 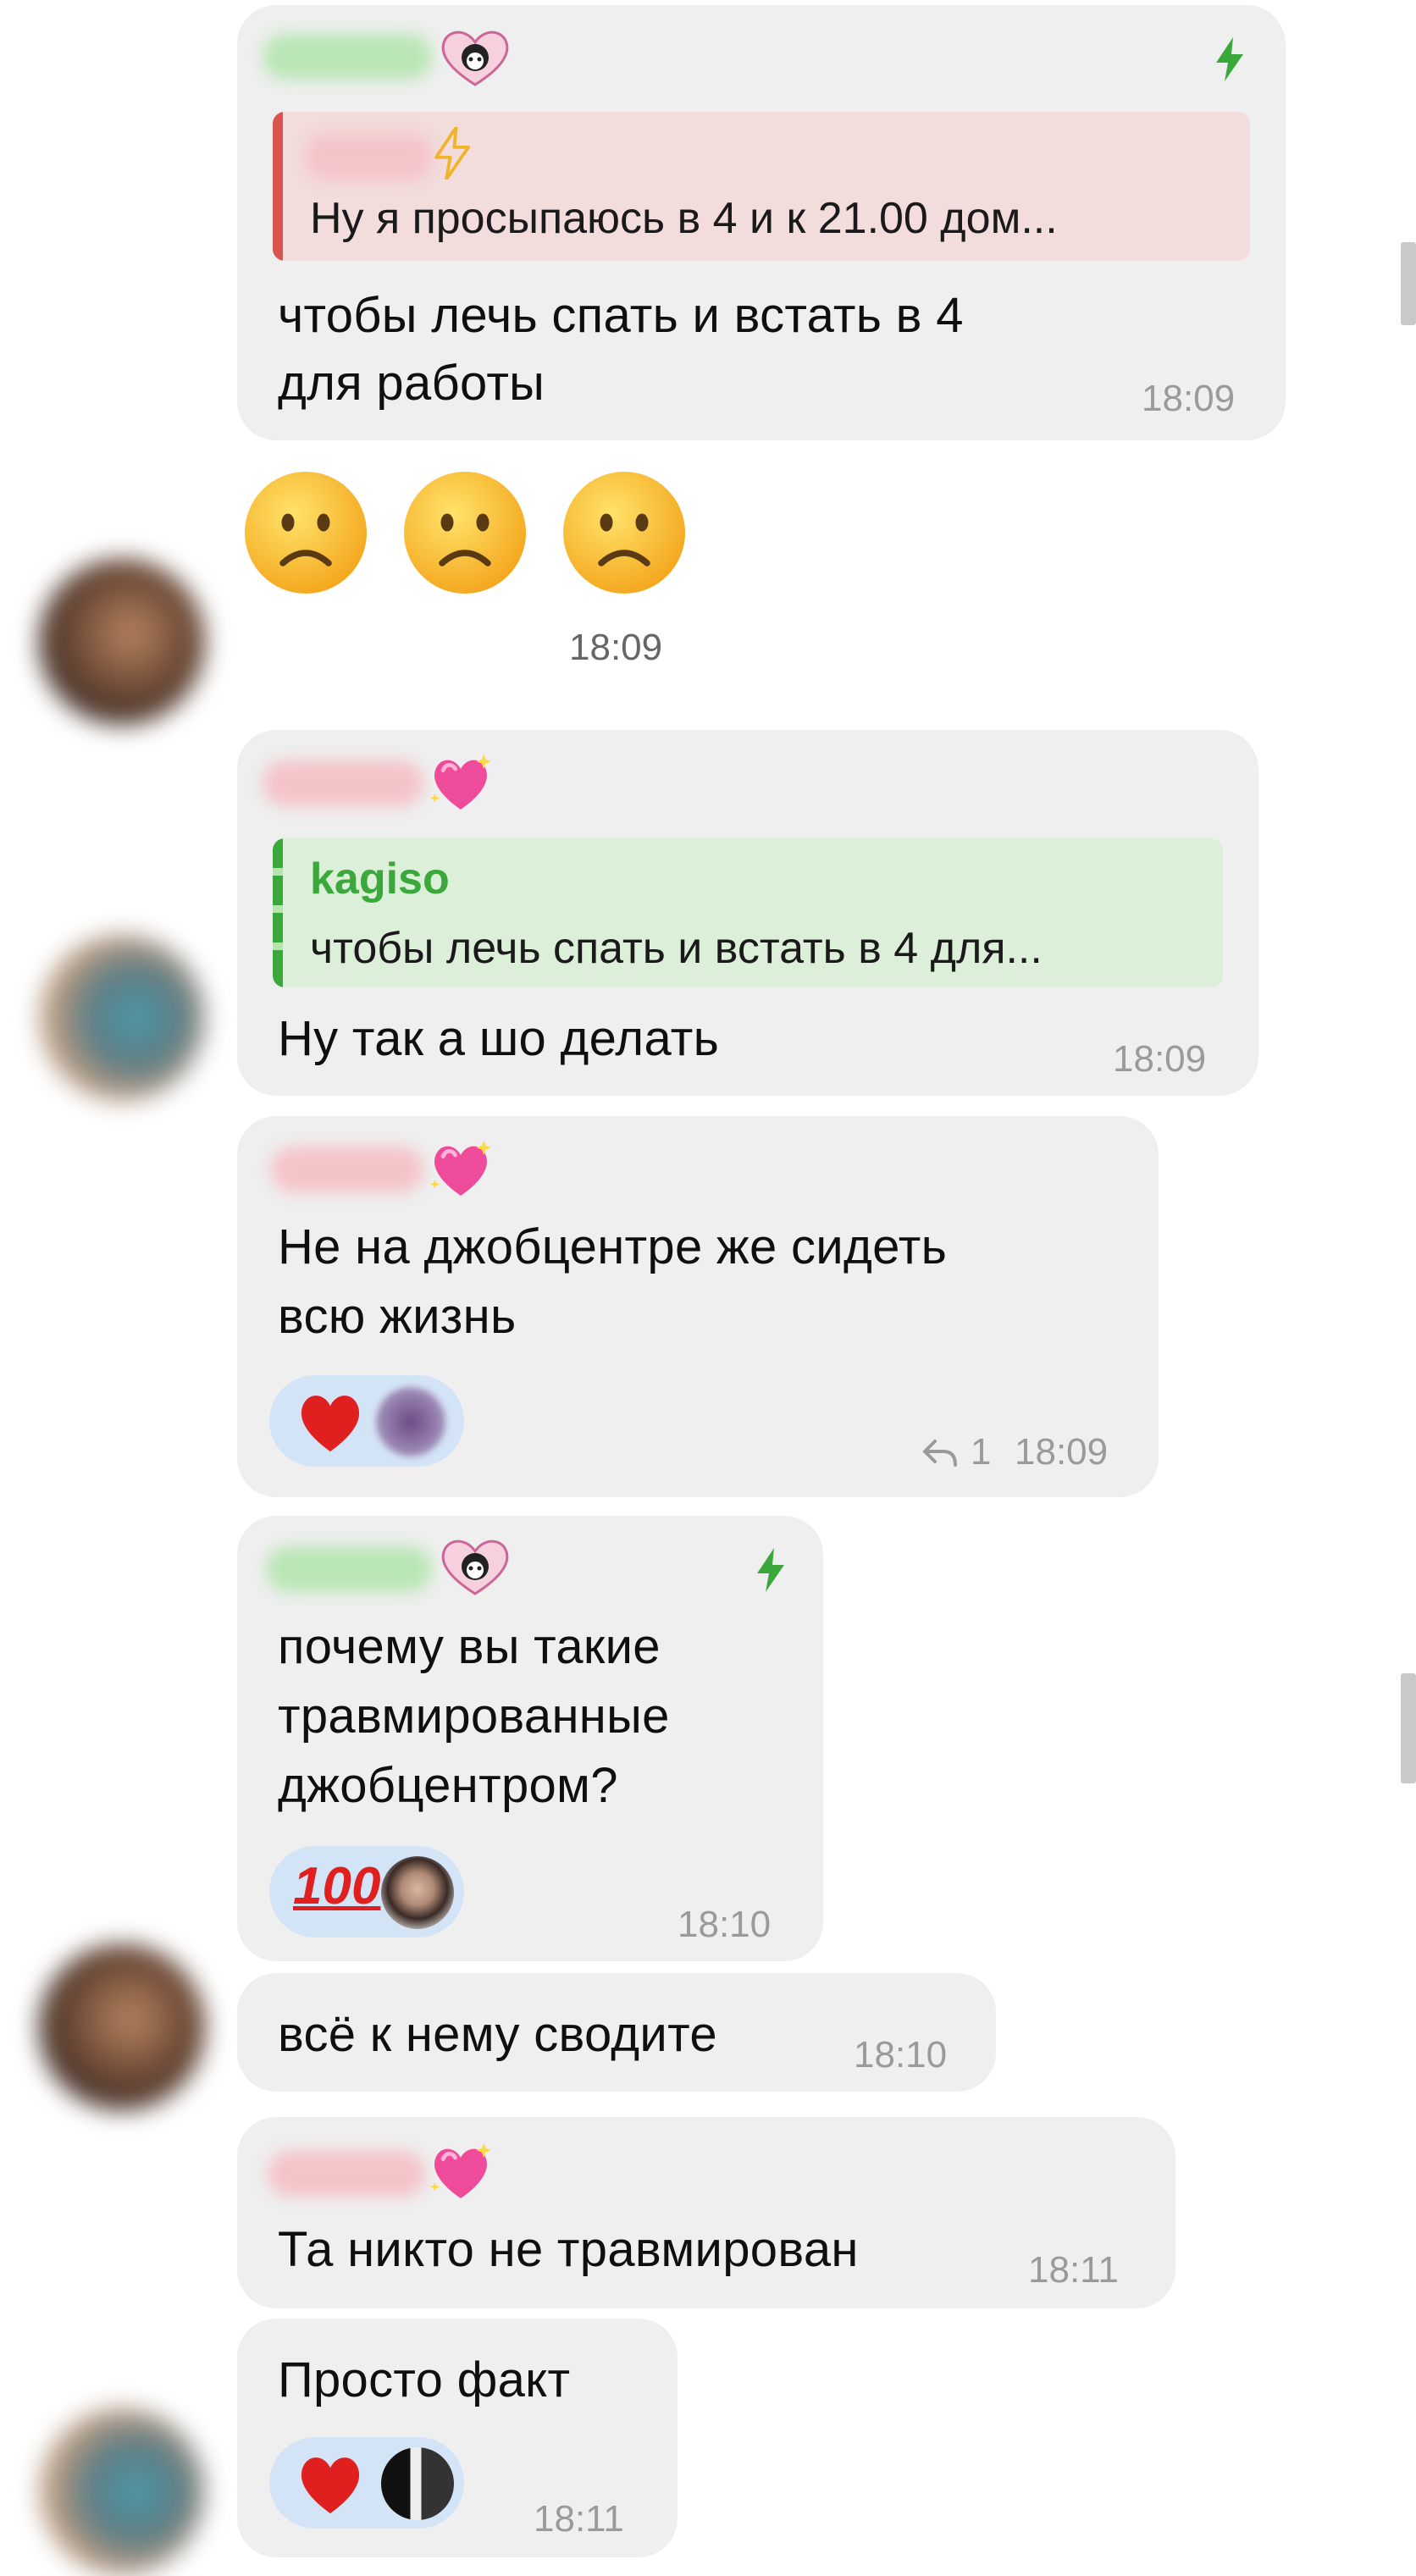 I want to click on quote-author, so click(x=368, y=157).